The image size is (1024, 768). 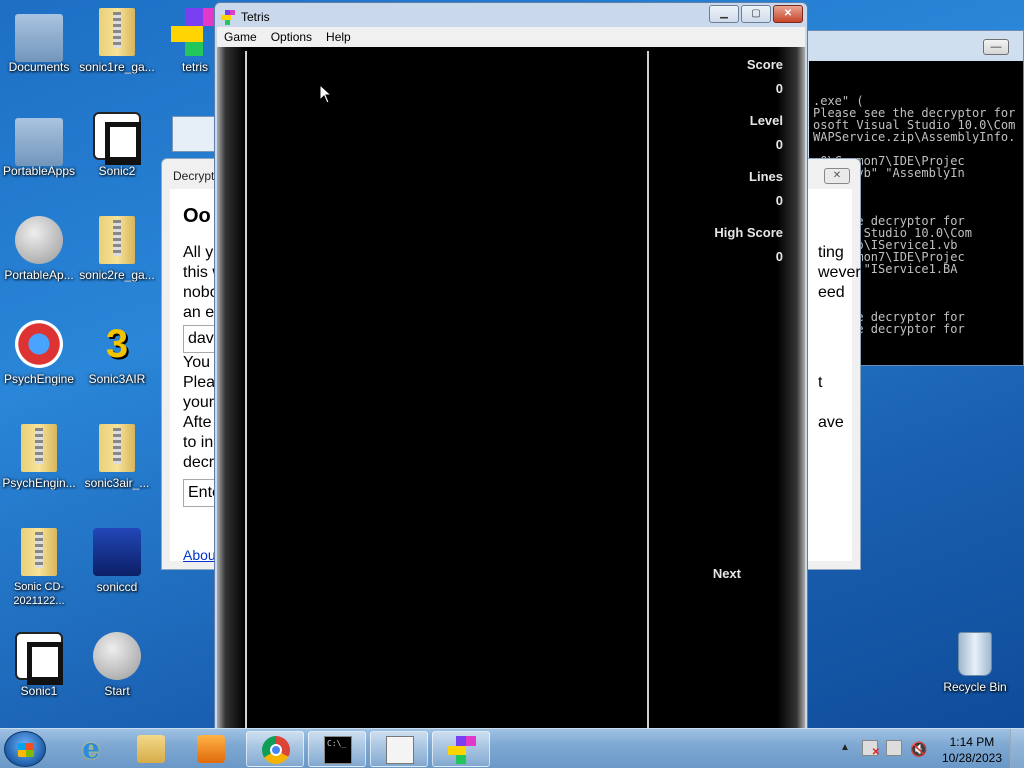 What do you see at coordinates (996, 47) in the screenshot?
I see `minimize-icon: —` at bounding box center [996, 47].